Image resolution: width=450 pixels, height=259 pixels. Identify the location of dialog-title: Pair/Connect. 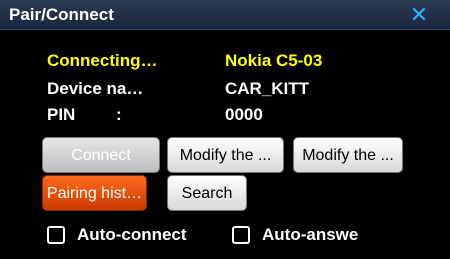
(61, 14).